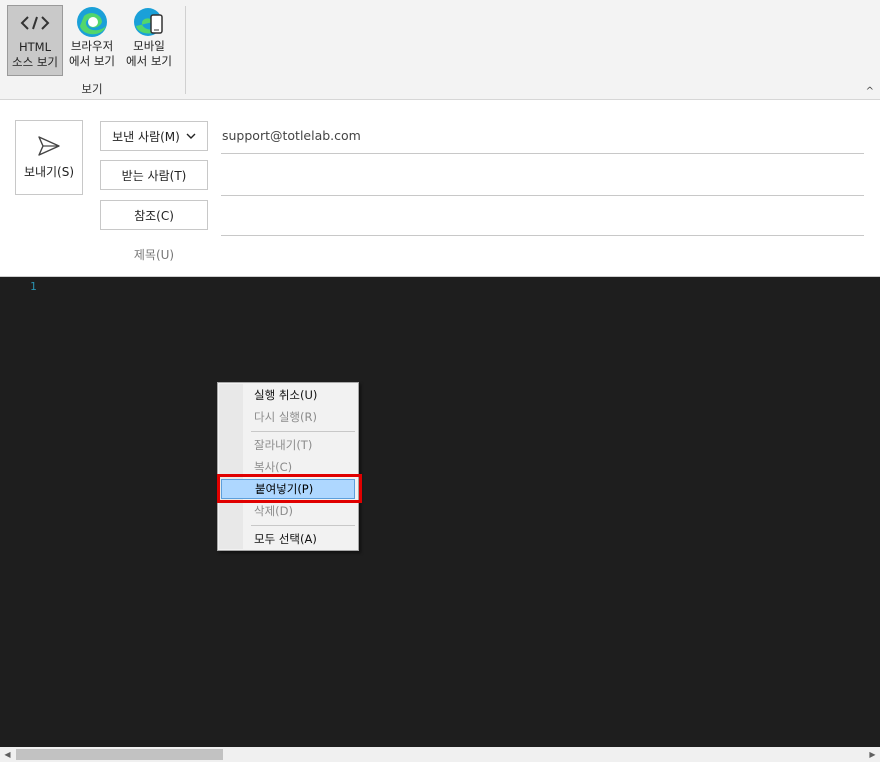 The image size is (880, 762). What do you see at coordinates (283, 445) in the screenshot?
I see `menu-item-cut: 잘라내기(T)` at bounding box center [283, 445].